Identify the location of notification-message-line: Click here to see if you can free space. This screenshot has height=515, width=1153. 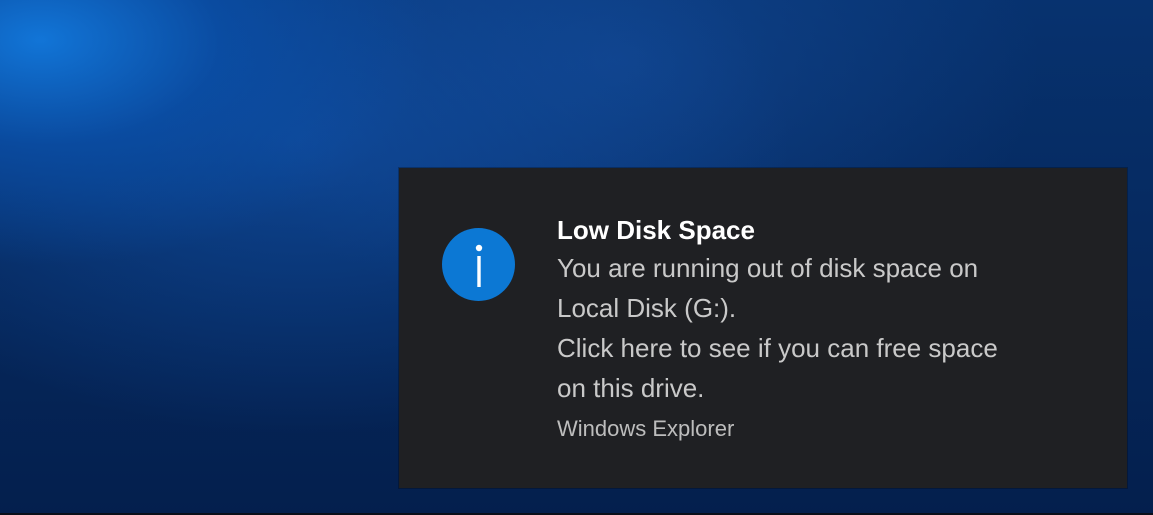
(777, 348).